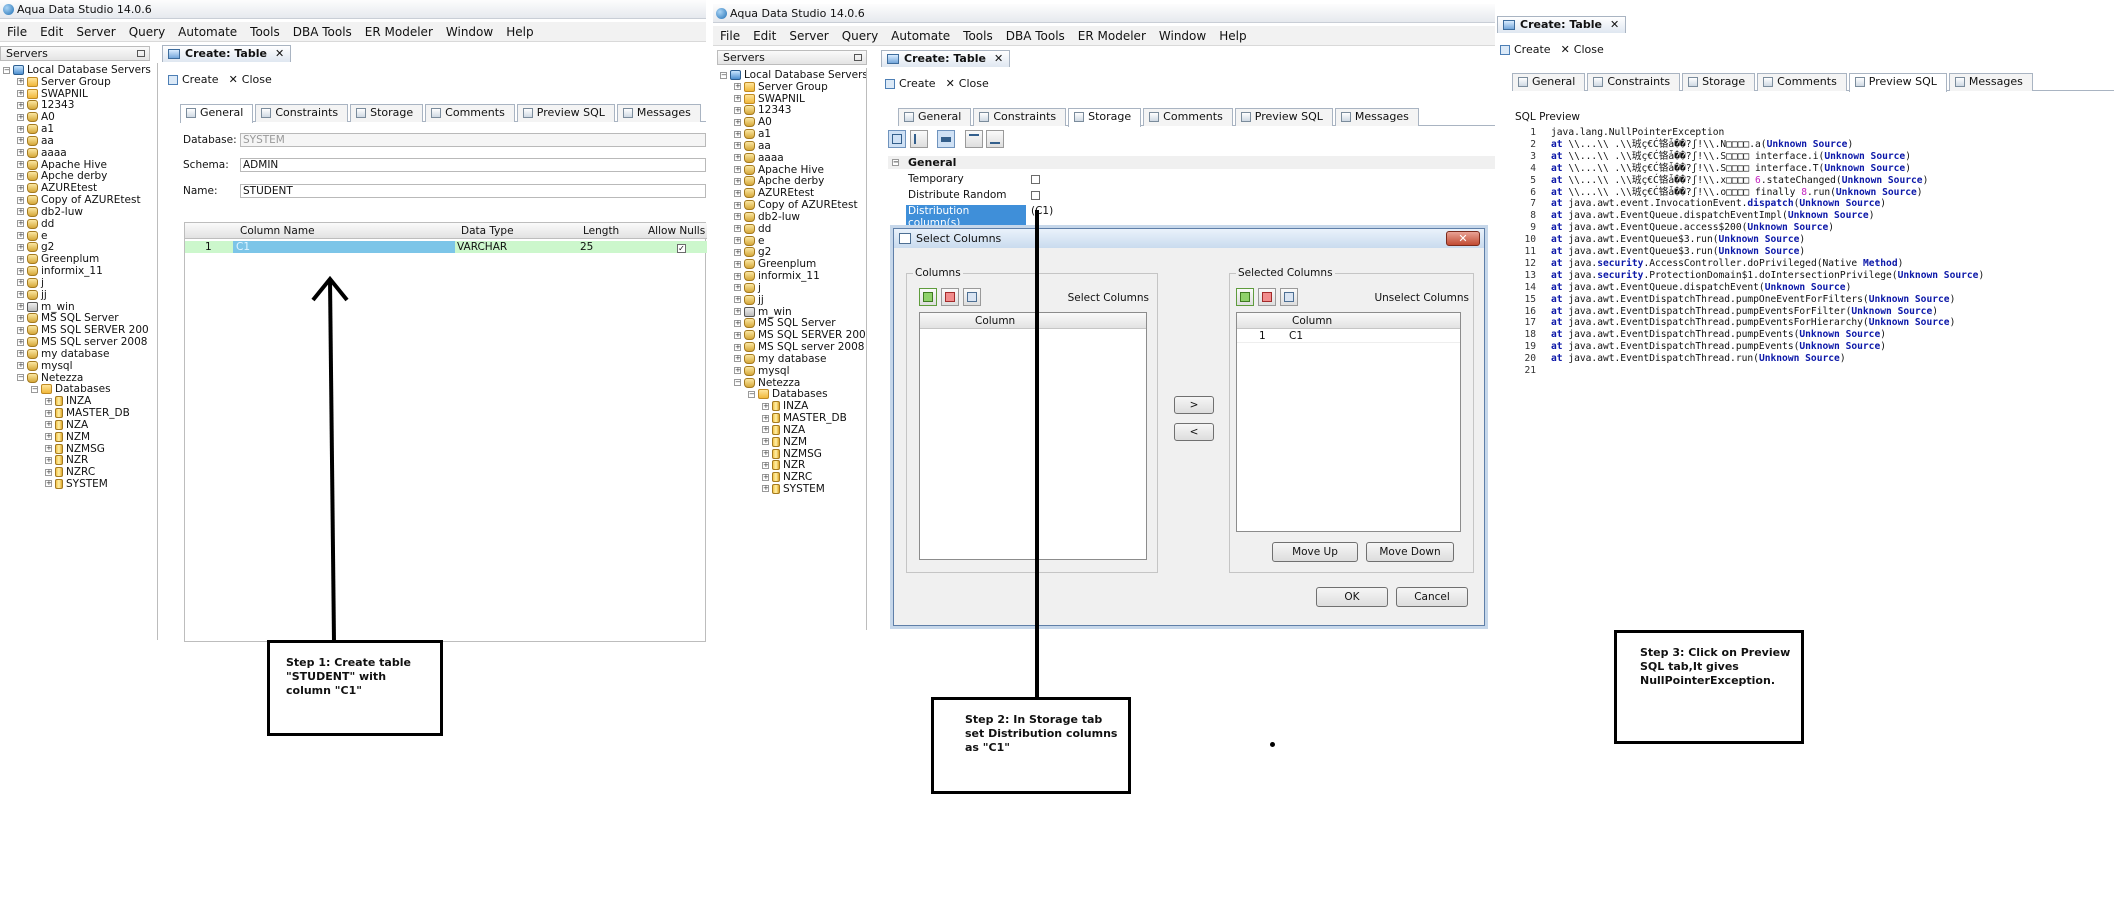 This screenshot has width=2114, height=920. What do you see at coordinates (78, 295) in the screenshot?
I see `tree-item: + jj` at bounding box center [78, 295].